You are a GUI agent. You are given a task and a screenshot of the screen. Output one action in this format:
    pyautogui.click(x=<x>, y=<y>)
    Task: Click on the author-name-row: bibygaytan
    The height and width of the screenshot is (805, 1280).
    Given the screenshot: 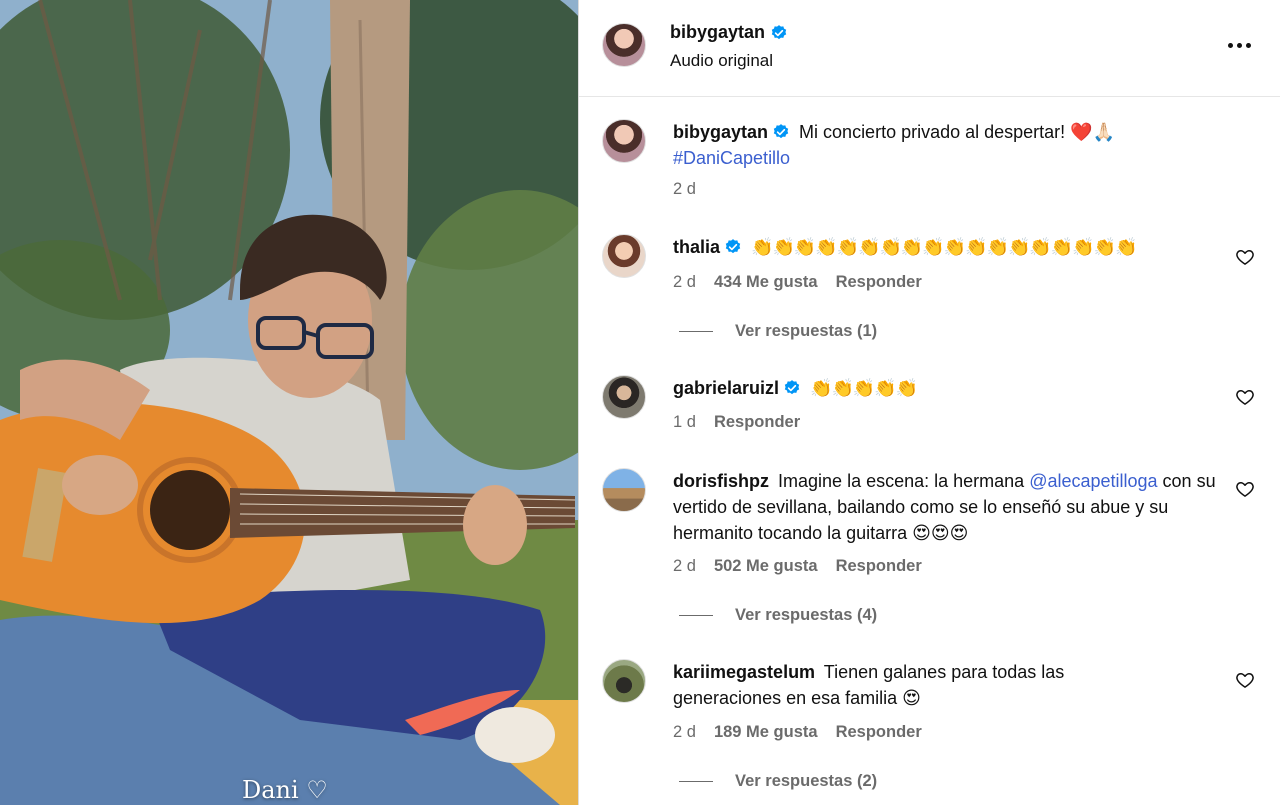 What is the action you would take?
    pyautogui.click(x=729, y=32)
    